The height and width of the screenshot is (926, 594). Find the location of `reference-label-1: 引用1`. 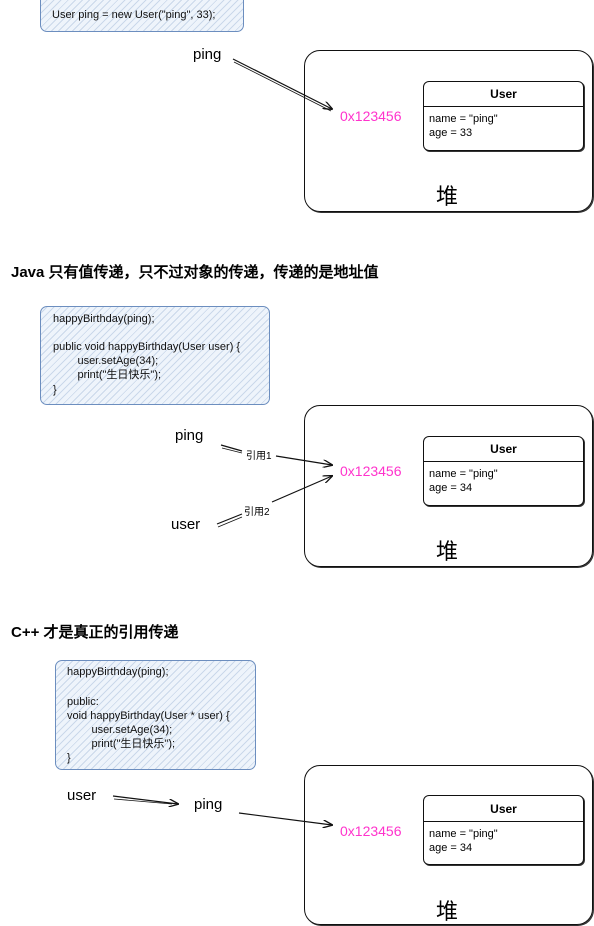

reference-label-1: 引用1 is located at coordinates (259, 454).